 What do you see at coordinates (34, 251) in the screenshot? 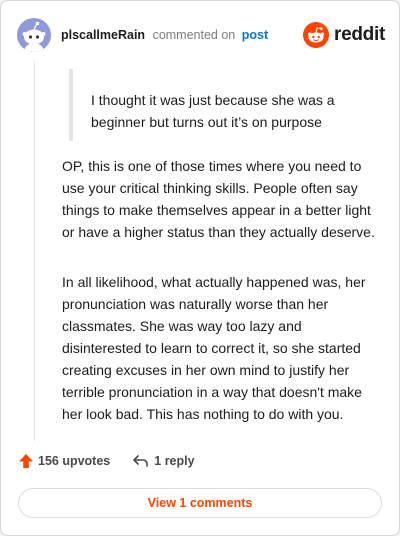
I see `thread-line` at bounding box center [34, 251].